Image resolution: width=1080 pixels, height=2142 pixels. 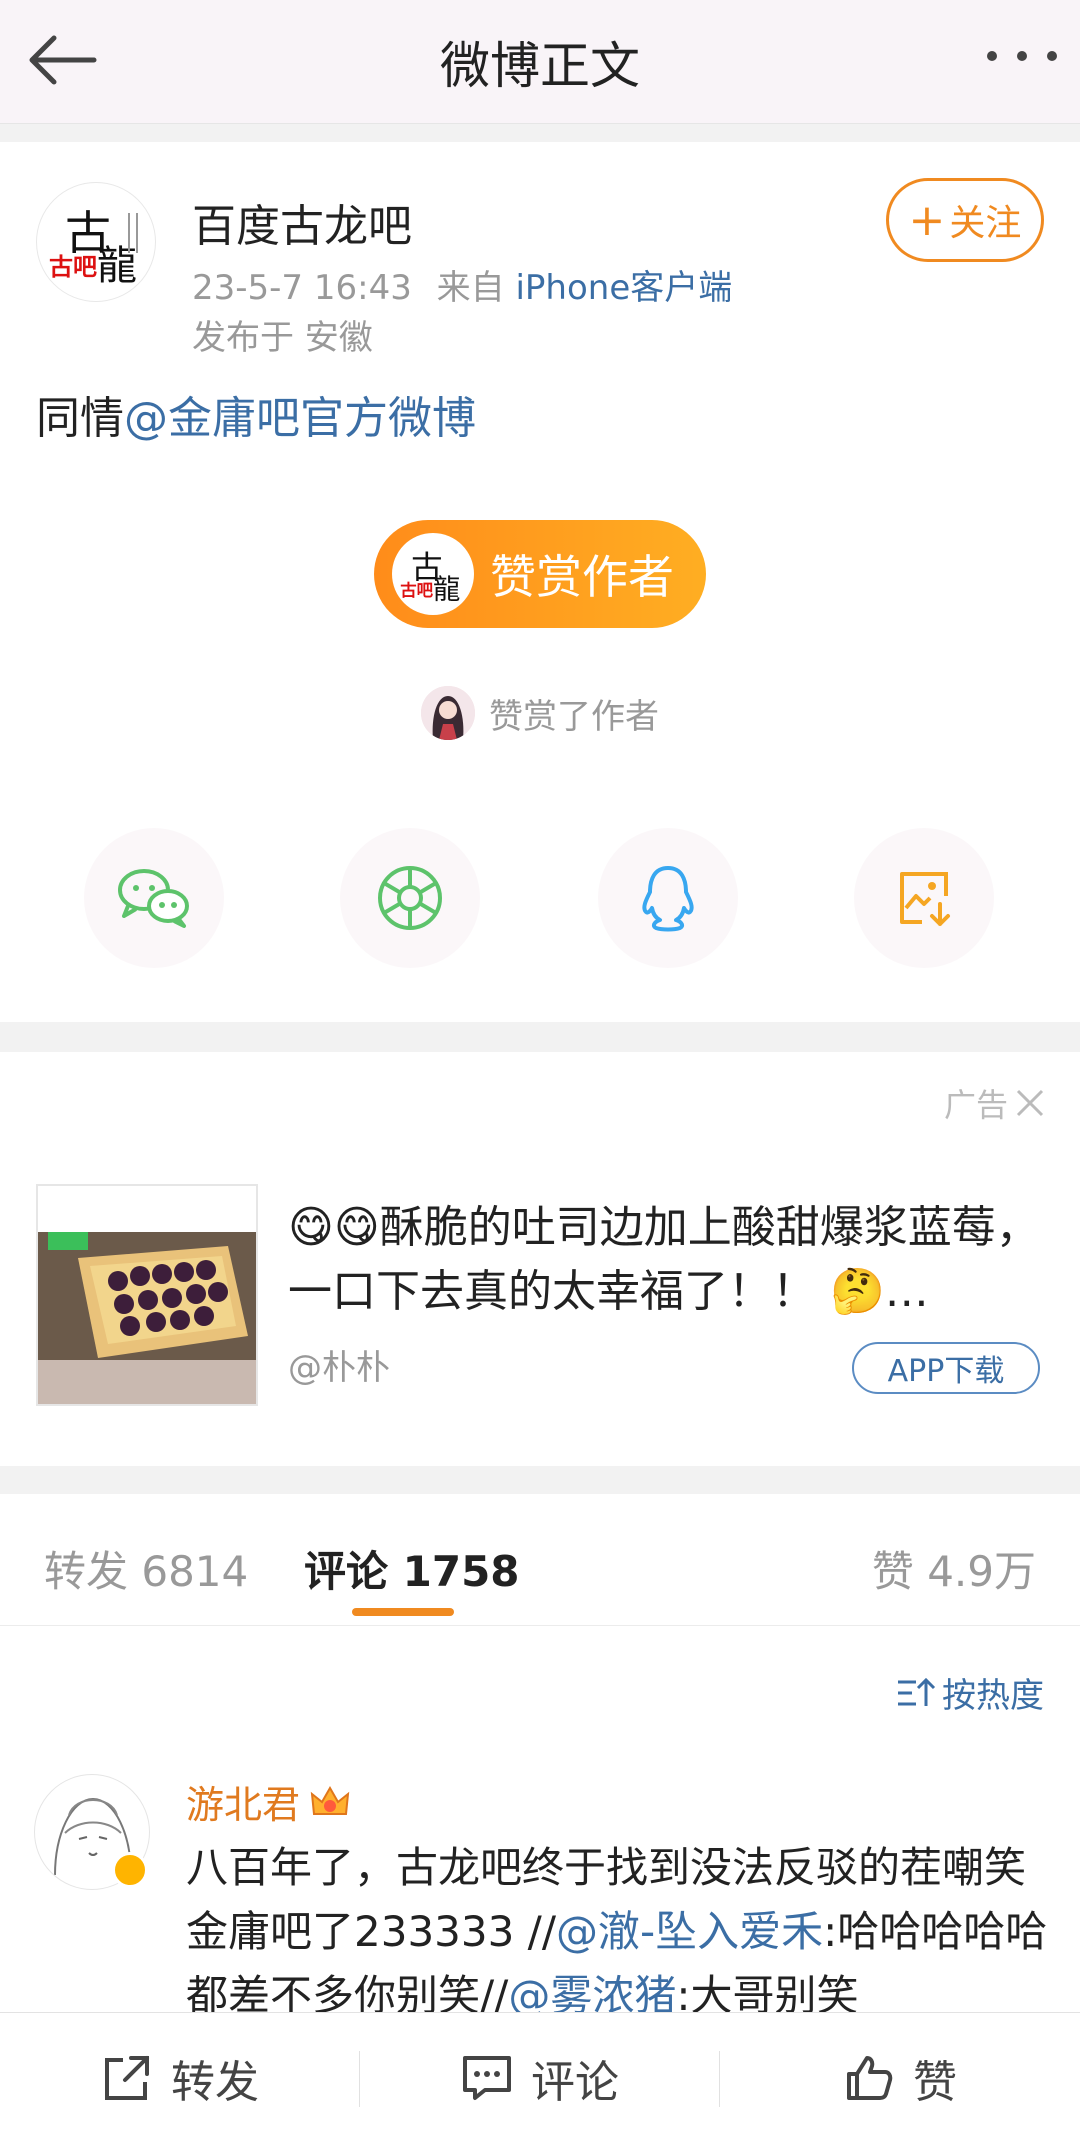 I want to click on more-button, so click(x=1022, y=56).